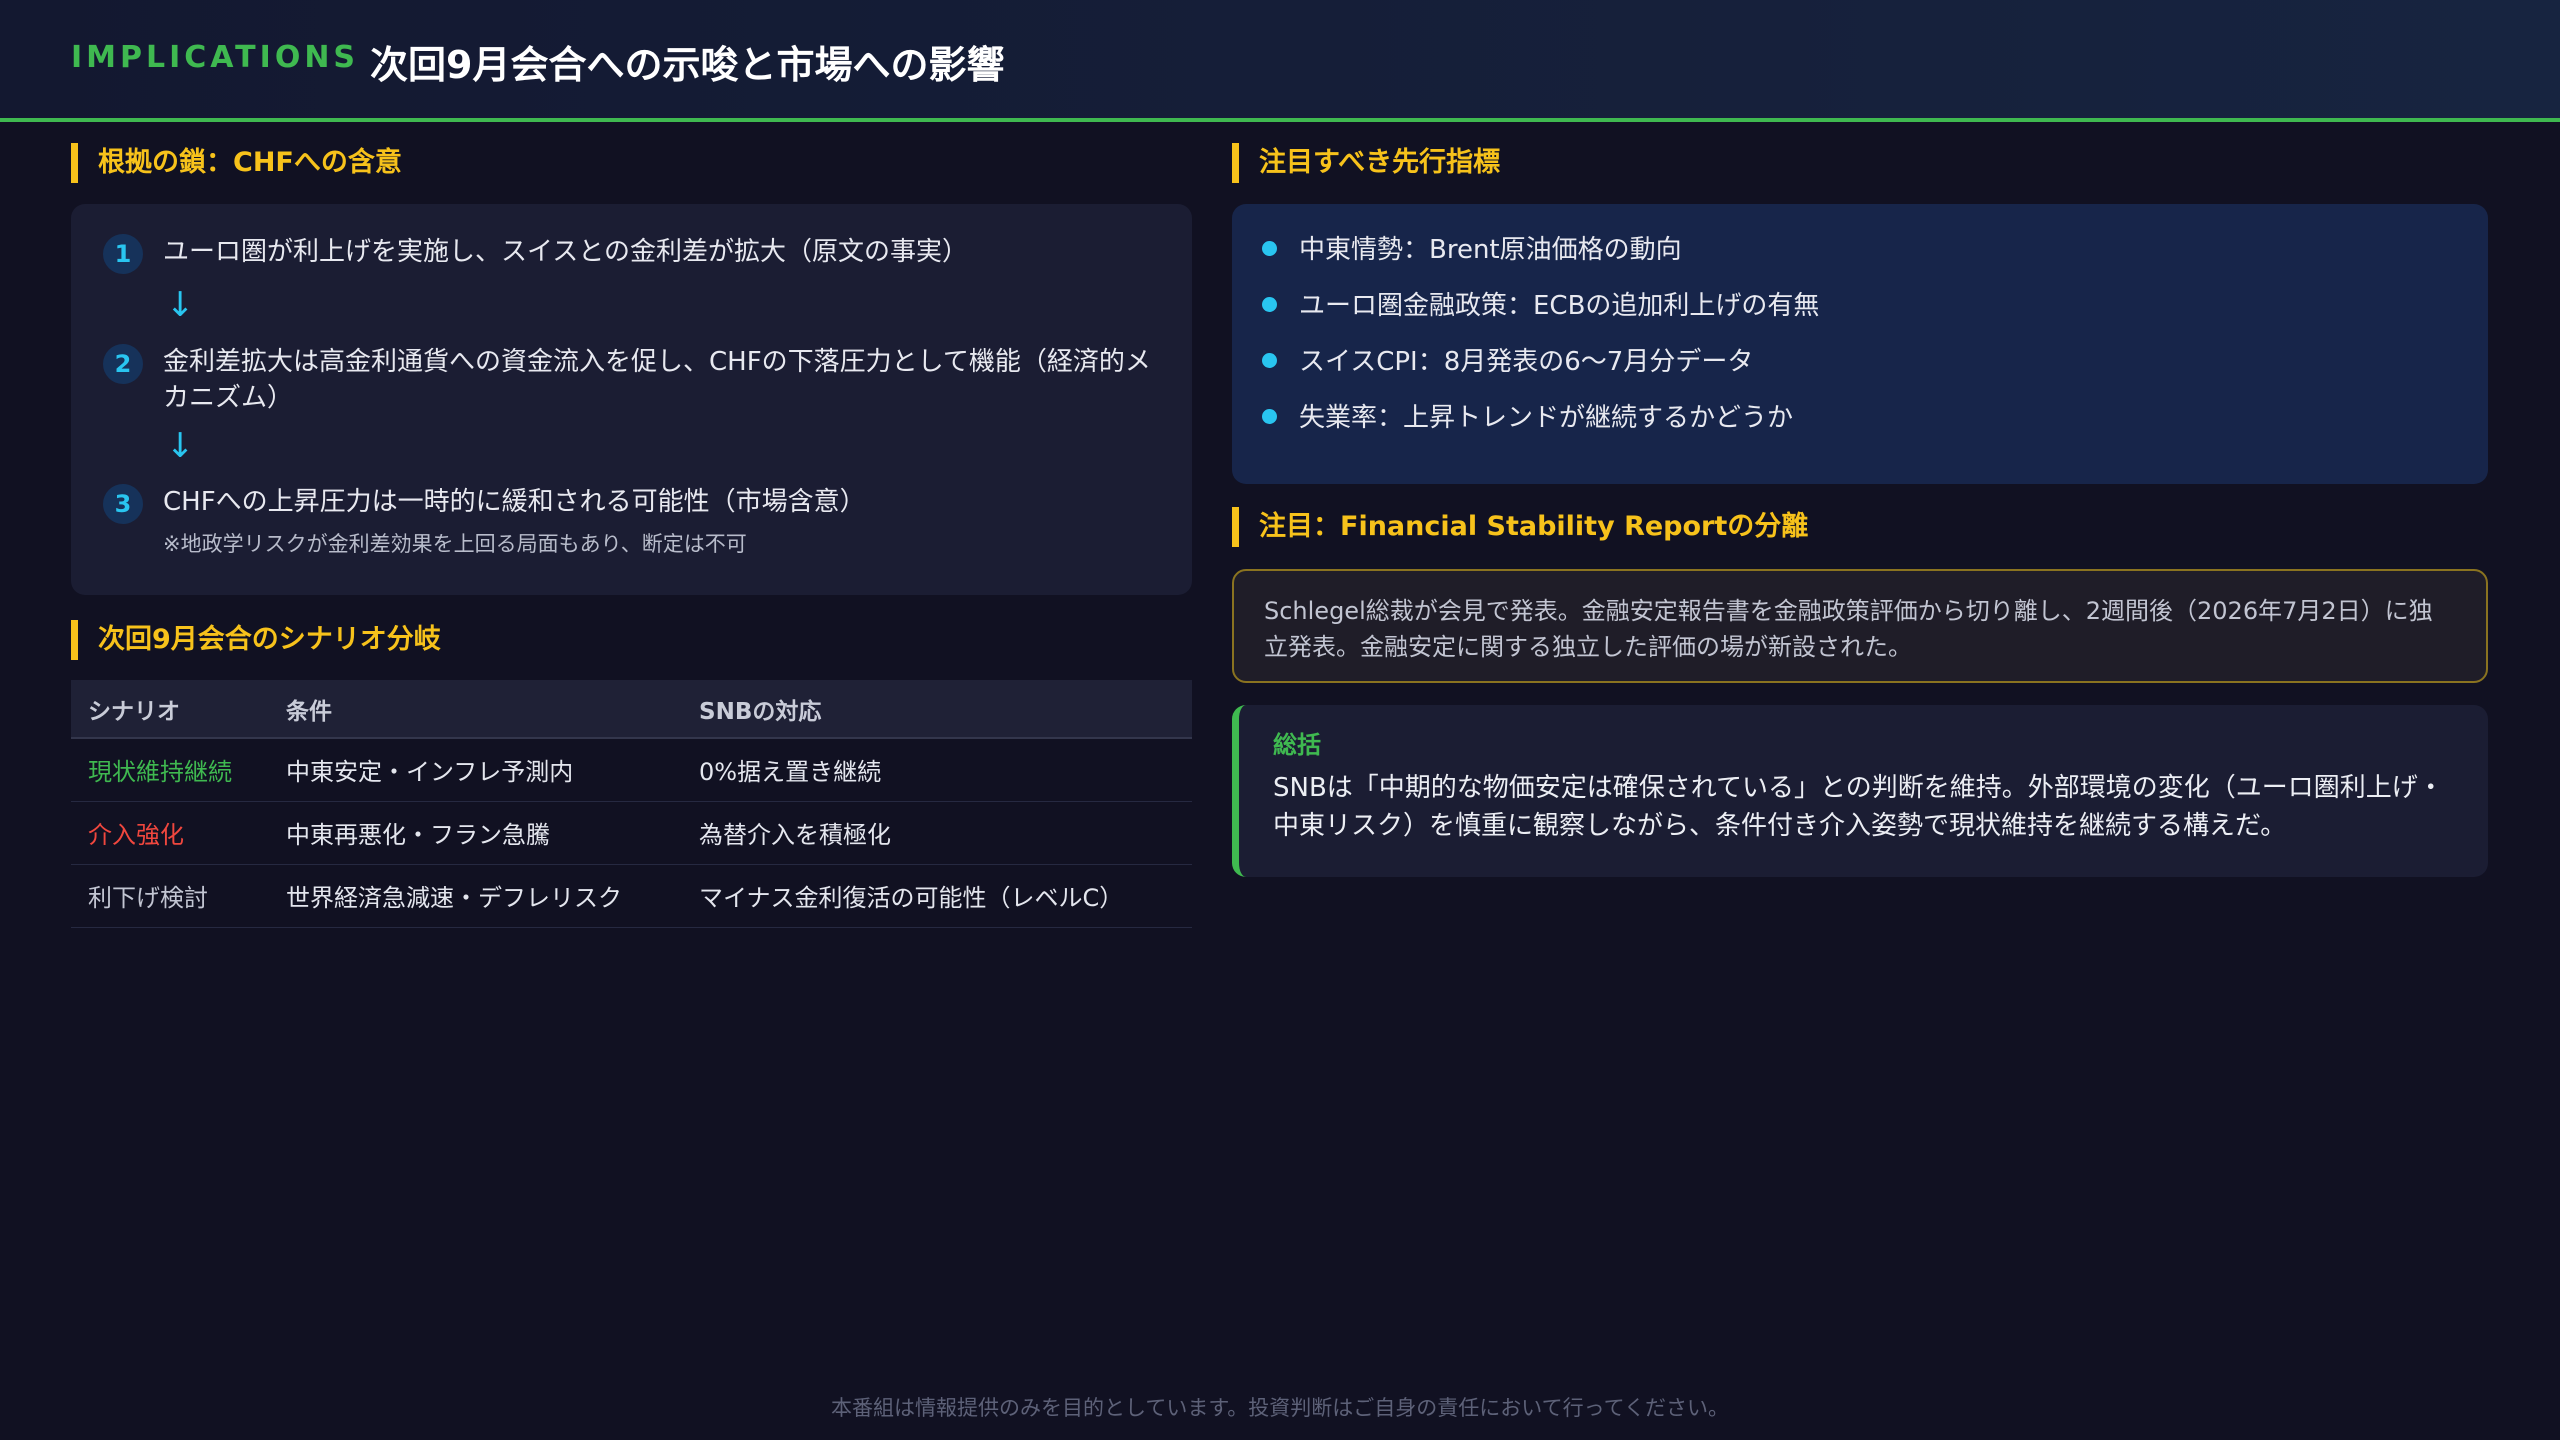  I want to click on notice-heading: 注目：Financial Stability Reportの分離, so click(1520, 527).